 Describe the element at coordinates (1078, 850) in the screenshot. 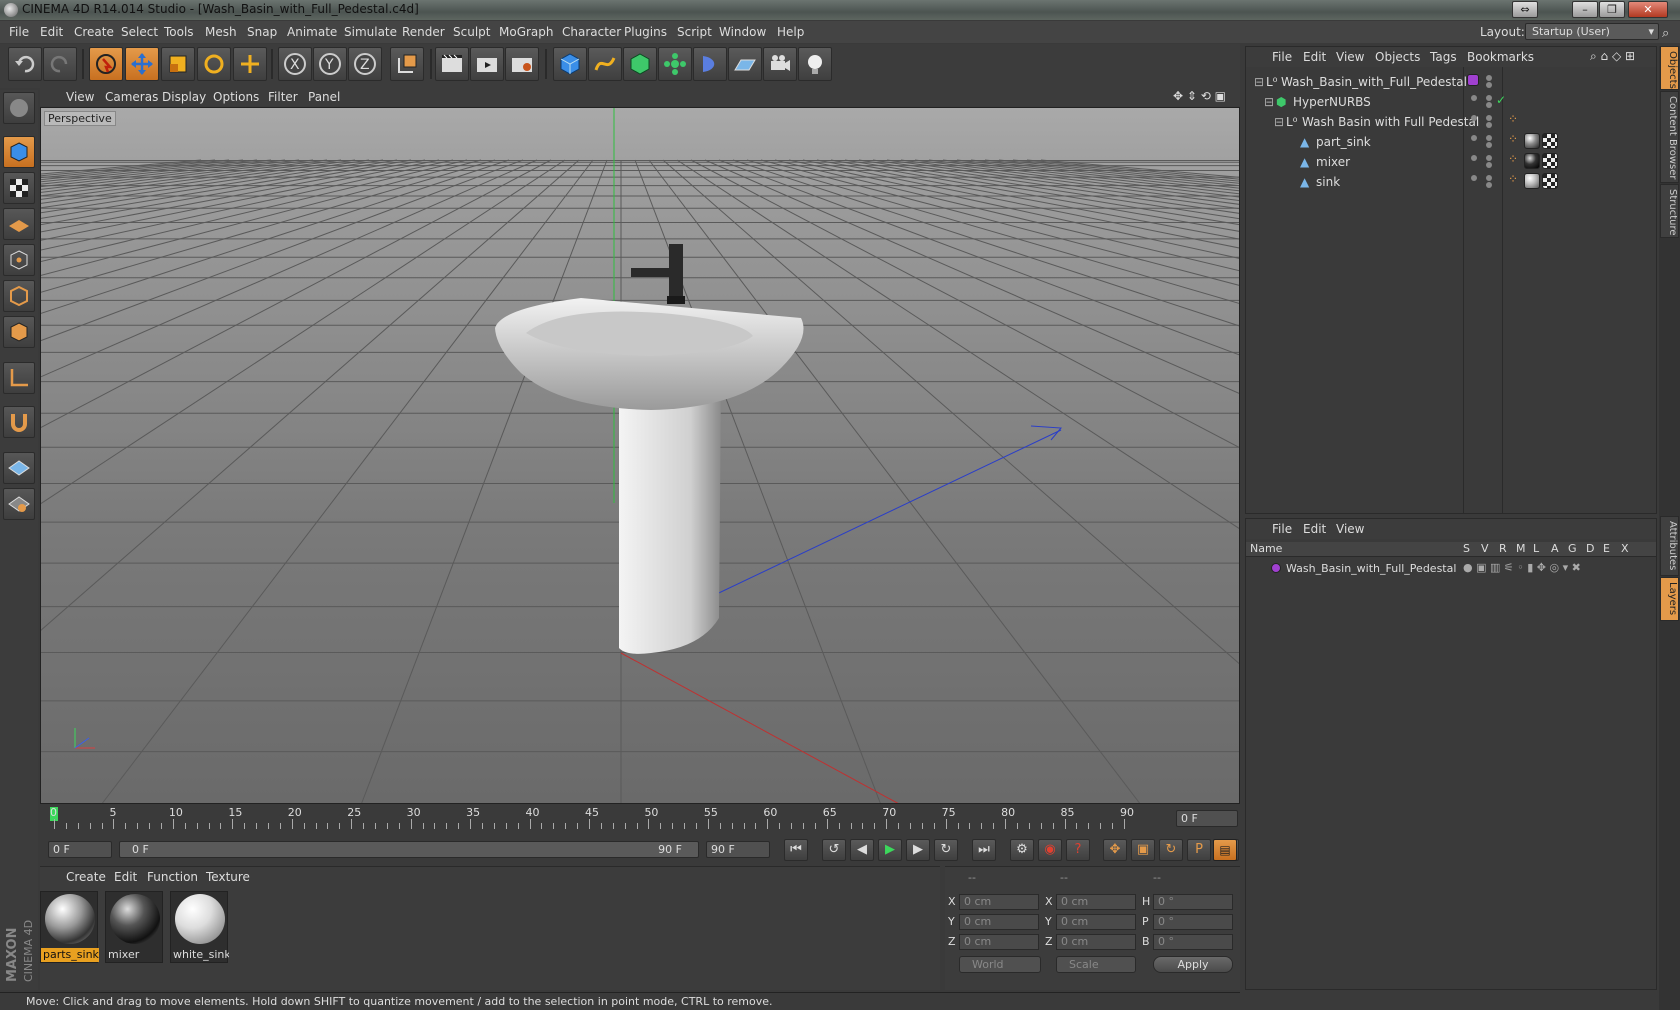

I see `keyframe-selection-button: ?` at that location.